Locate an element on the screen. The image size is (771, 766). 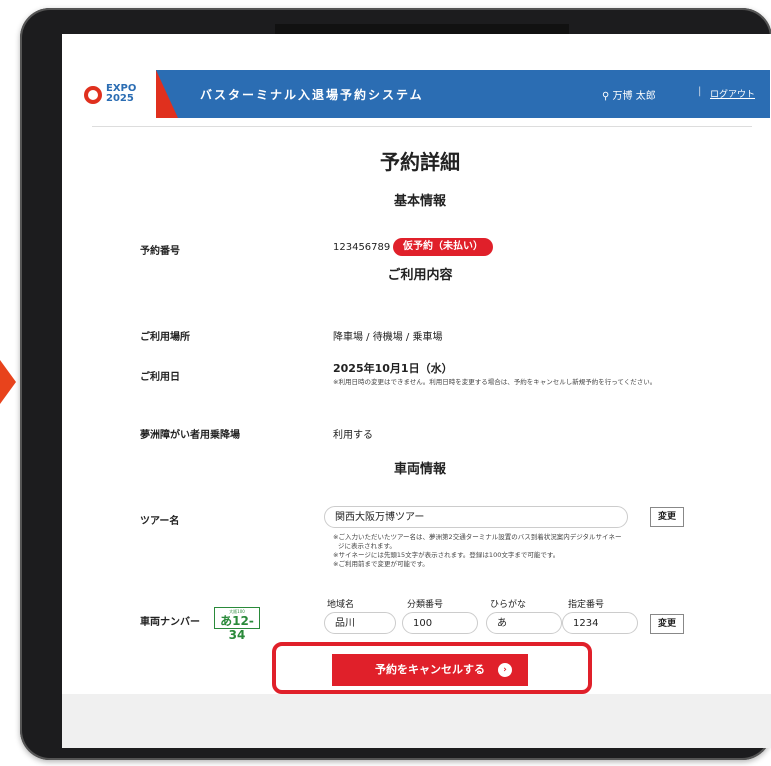
tour-name-input: 関西大阪万博ツアー is located at coordinates (476, 517).